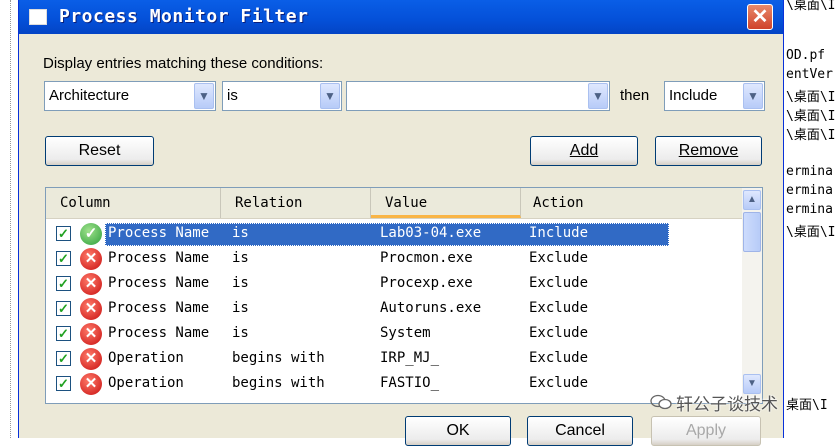 The width and height of the screenshot is (840, 446). Describe the element at coordinates (693, 95) in the screenshot. I see `action-select-value: Include` at that location.